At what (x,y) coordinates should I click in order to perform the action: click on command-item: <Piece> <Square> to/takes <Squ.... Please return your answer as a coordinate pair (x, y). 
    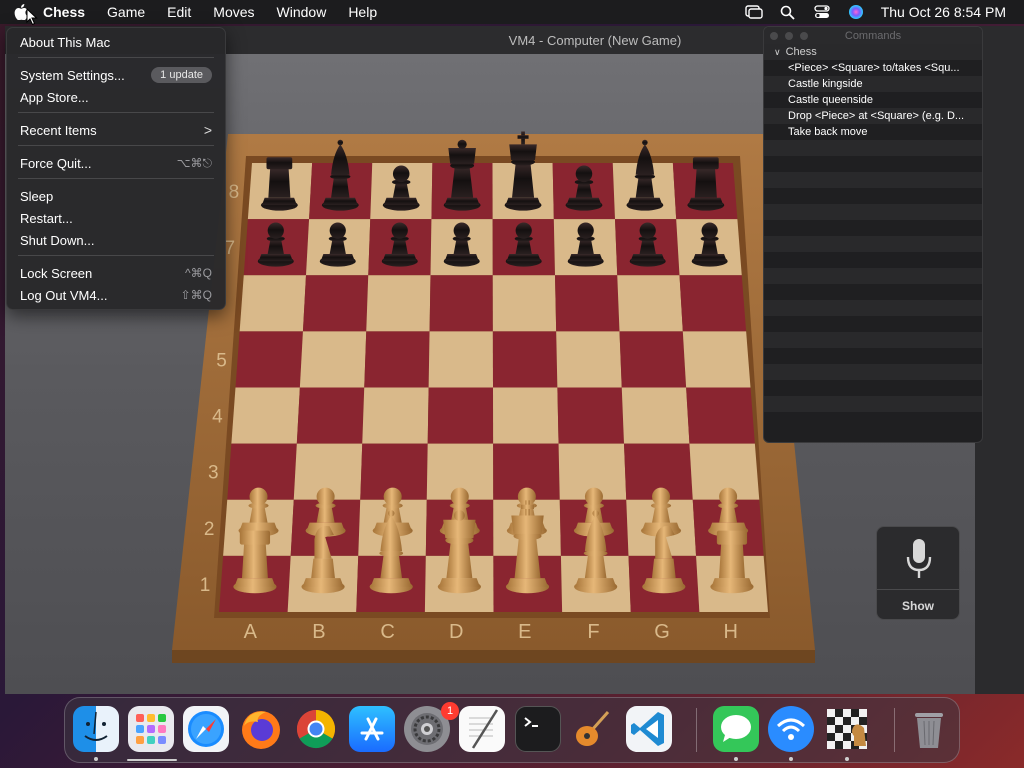
    Looking at the image, I should click on (873, 68).